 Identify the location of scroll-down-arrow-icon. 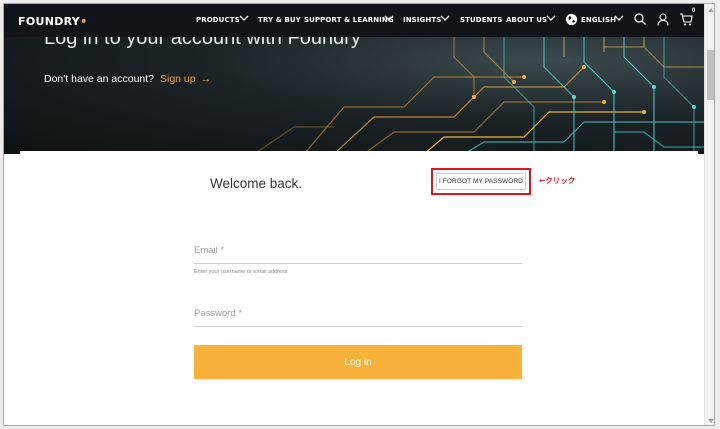
(711, 421).